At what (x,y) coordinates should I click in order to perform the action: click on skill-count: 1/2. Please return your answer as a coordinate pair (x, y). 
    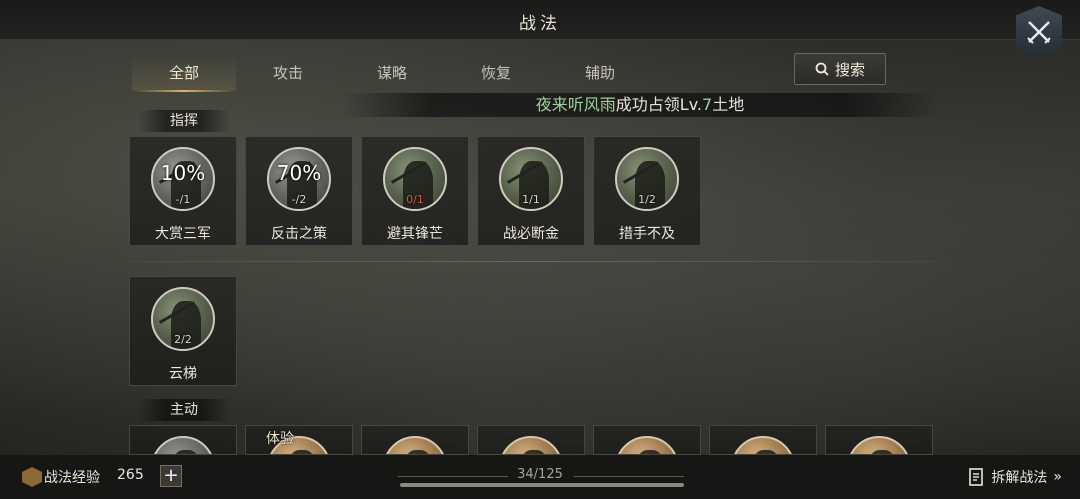
    Looking at the image, I should click on (647, 199).